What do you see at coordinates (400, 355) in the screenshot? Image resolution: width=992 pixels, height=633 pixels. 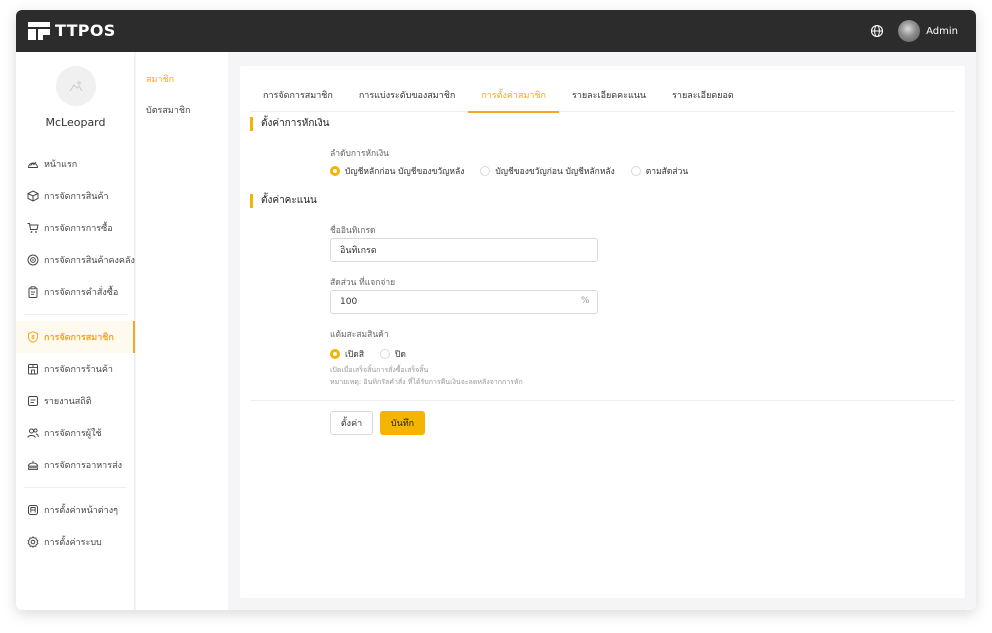 I see `radio-label: ปิด` at bounding box center [400, 355].